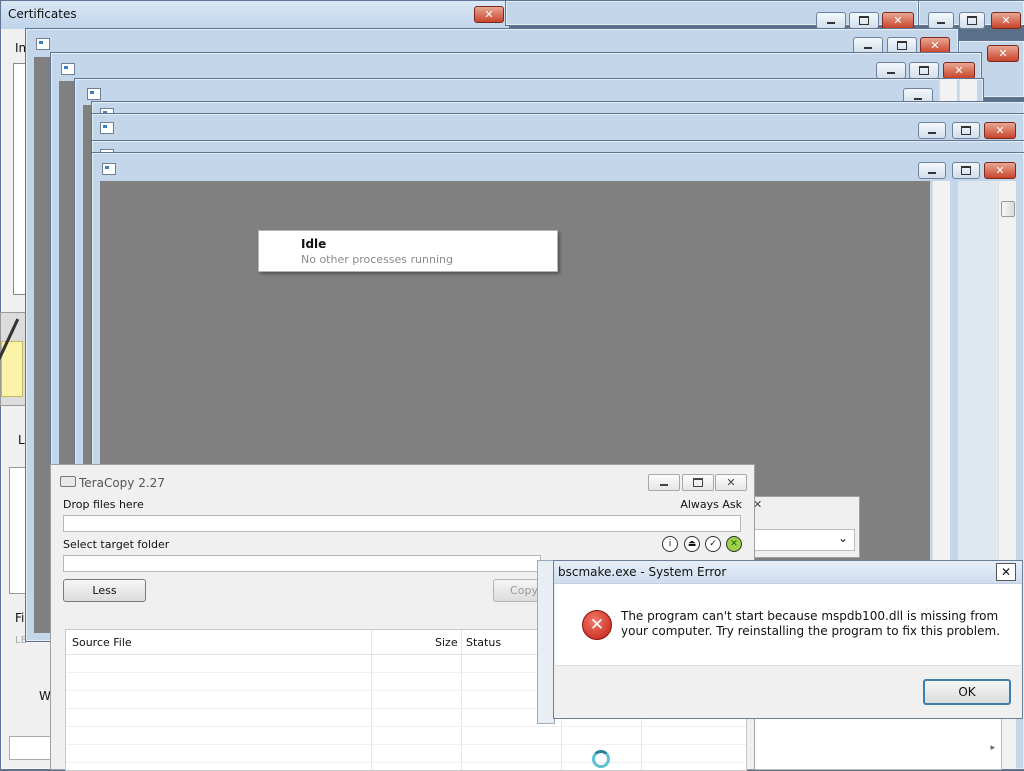 This screenshot has width=1024, height=771. I want to click on close-button: ✕, so click(1006, 572).